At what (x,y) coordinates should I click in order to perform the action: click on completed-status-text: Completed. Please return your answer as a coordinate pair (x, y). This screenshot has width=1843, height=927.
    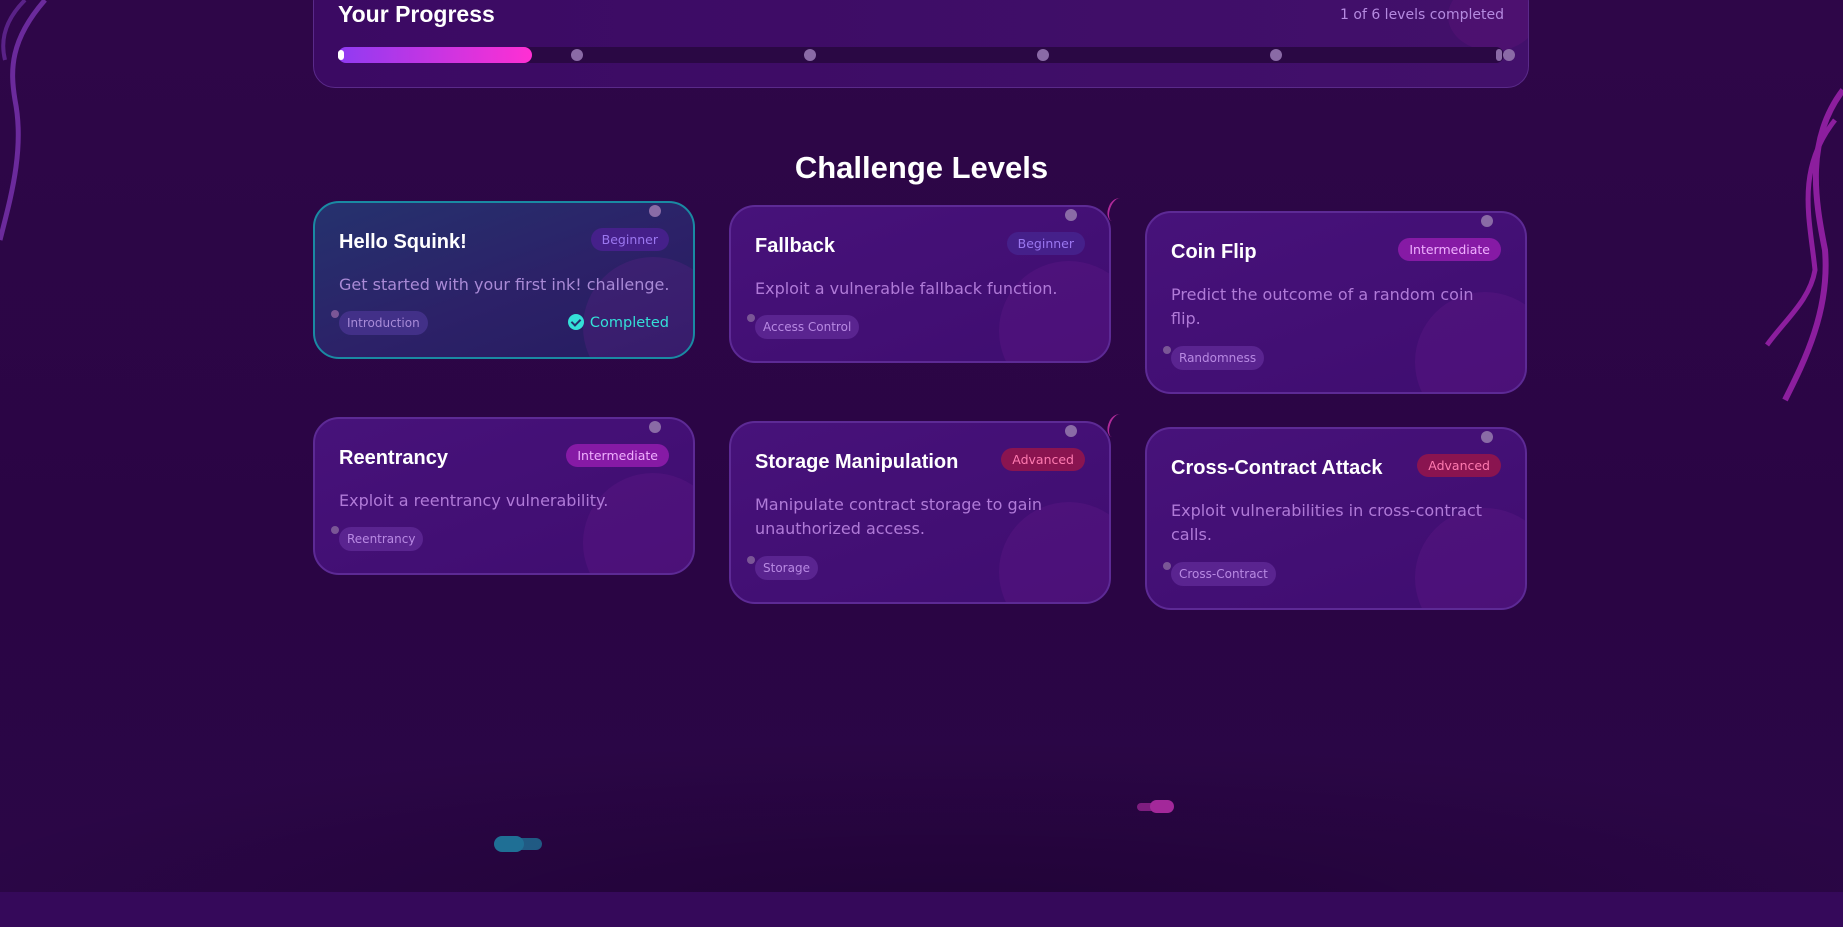
    Looking at the image, I should click on (629, 323).